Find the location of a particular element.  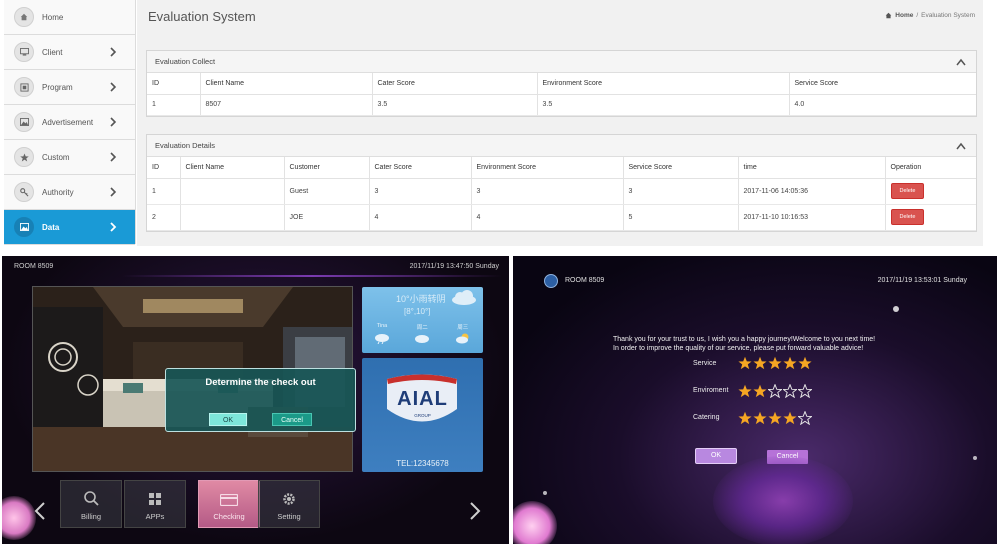

image-icon is located at coordinates (24, 122).